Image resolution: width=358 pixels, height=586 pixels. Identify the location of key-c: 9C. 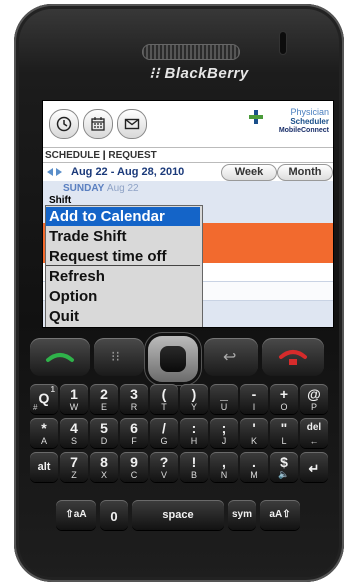
(134, 467).